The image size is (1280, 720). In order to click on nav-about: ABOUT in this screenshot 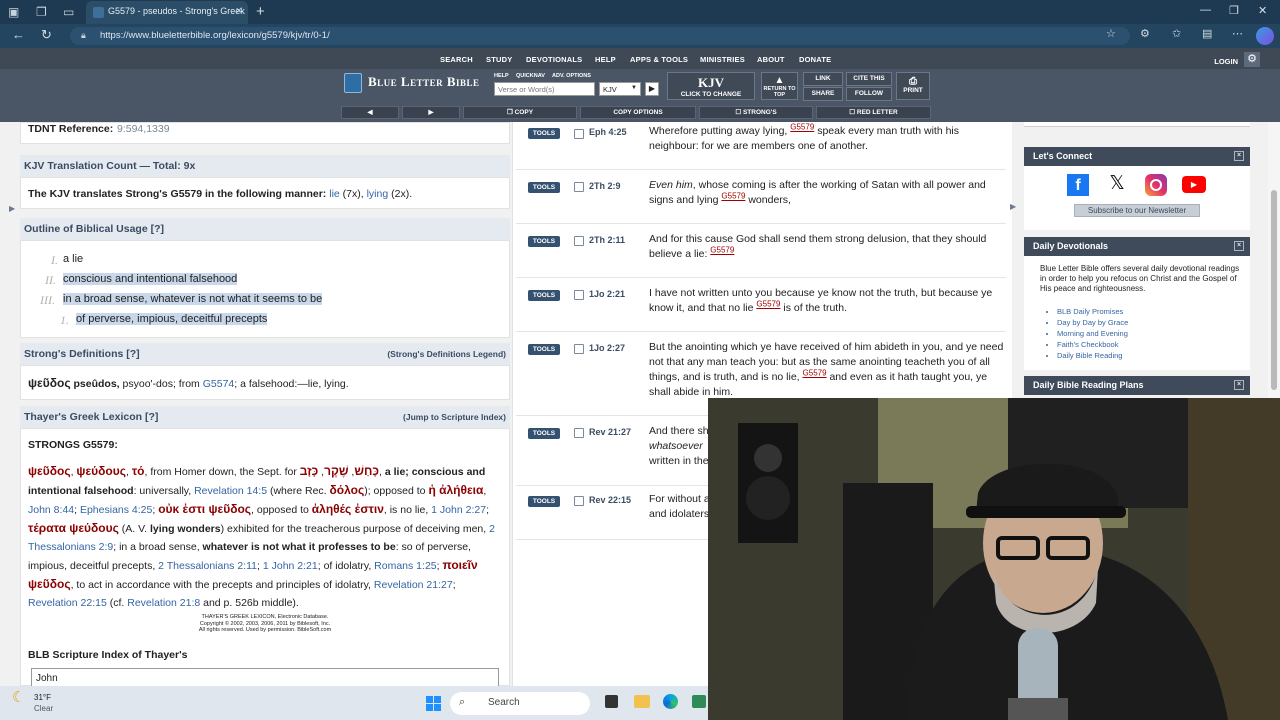, I will do `click(771, 59)`.